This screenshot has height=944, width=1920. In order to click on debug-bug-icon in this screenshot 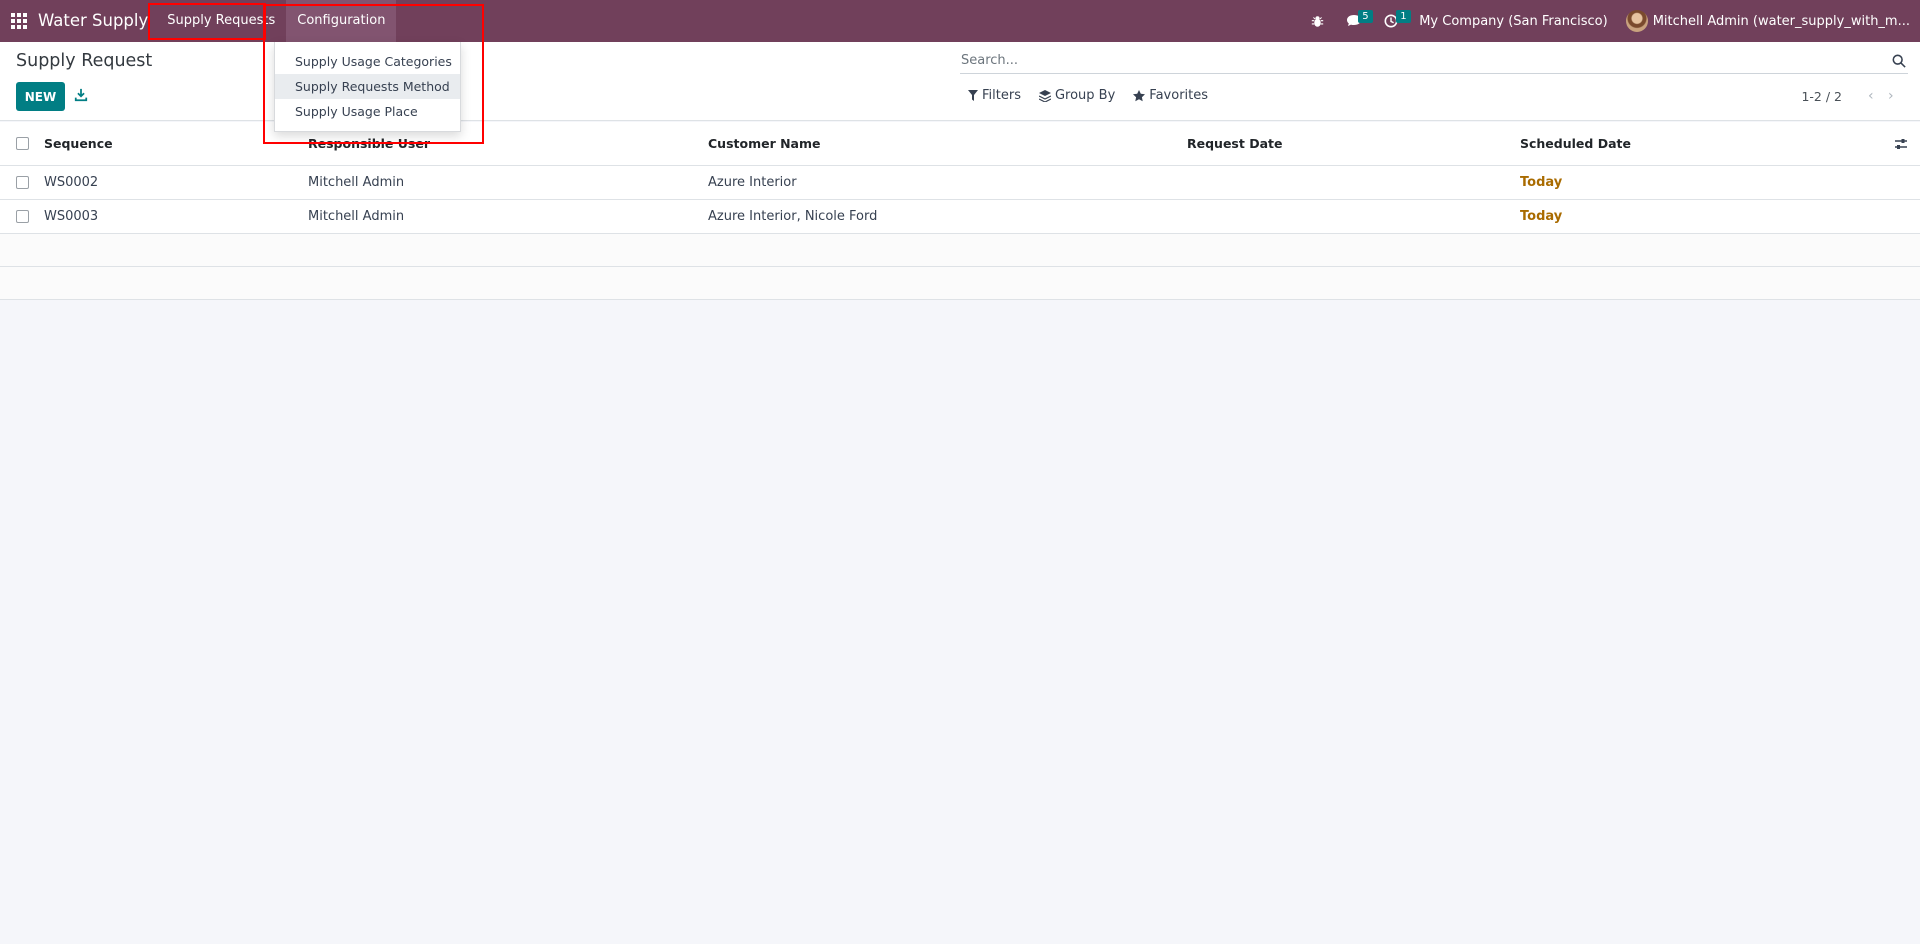, I will do `click(1317, 21)`.